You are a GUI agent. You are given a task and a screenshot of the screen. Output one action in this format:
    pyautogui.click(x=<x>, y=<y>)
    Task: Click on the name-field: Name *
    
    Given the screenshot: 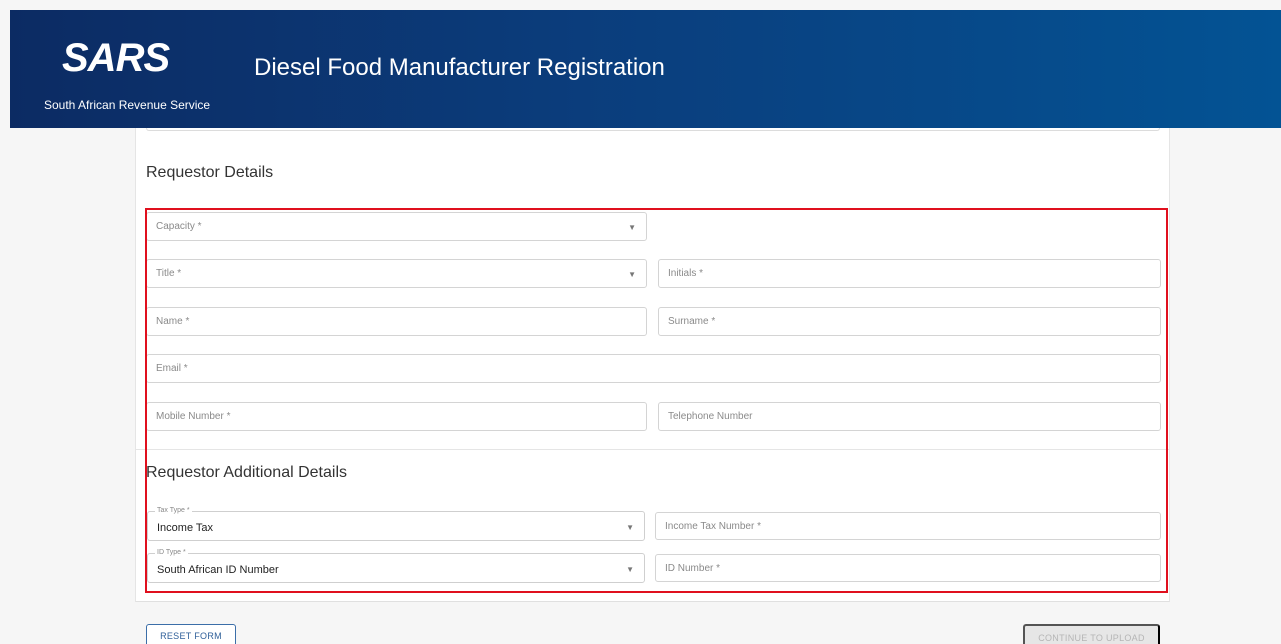 What is the action you would take?
    pyautogui.click(x=396, y=321)
    